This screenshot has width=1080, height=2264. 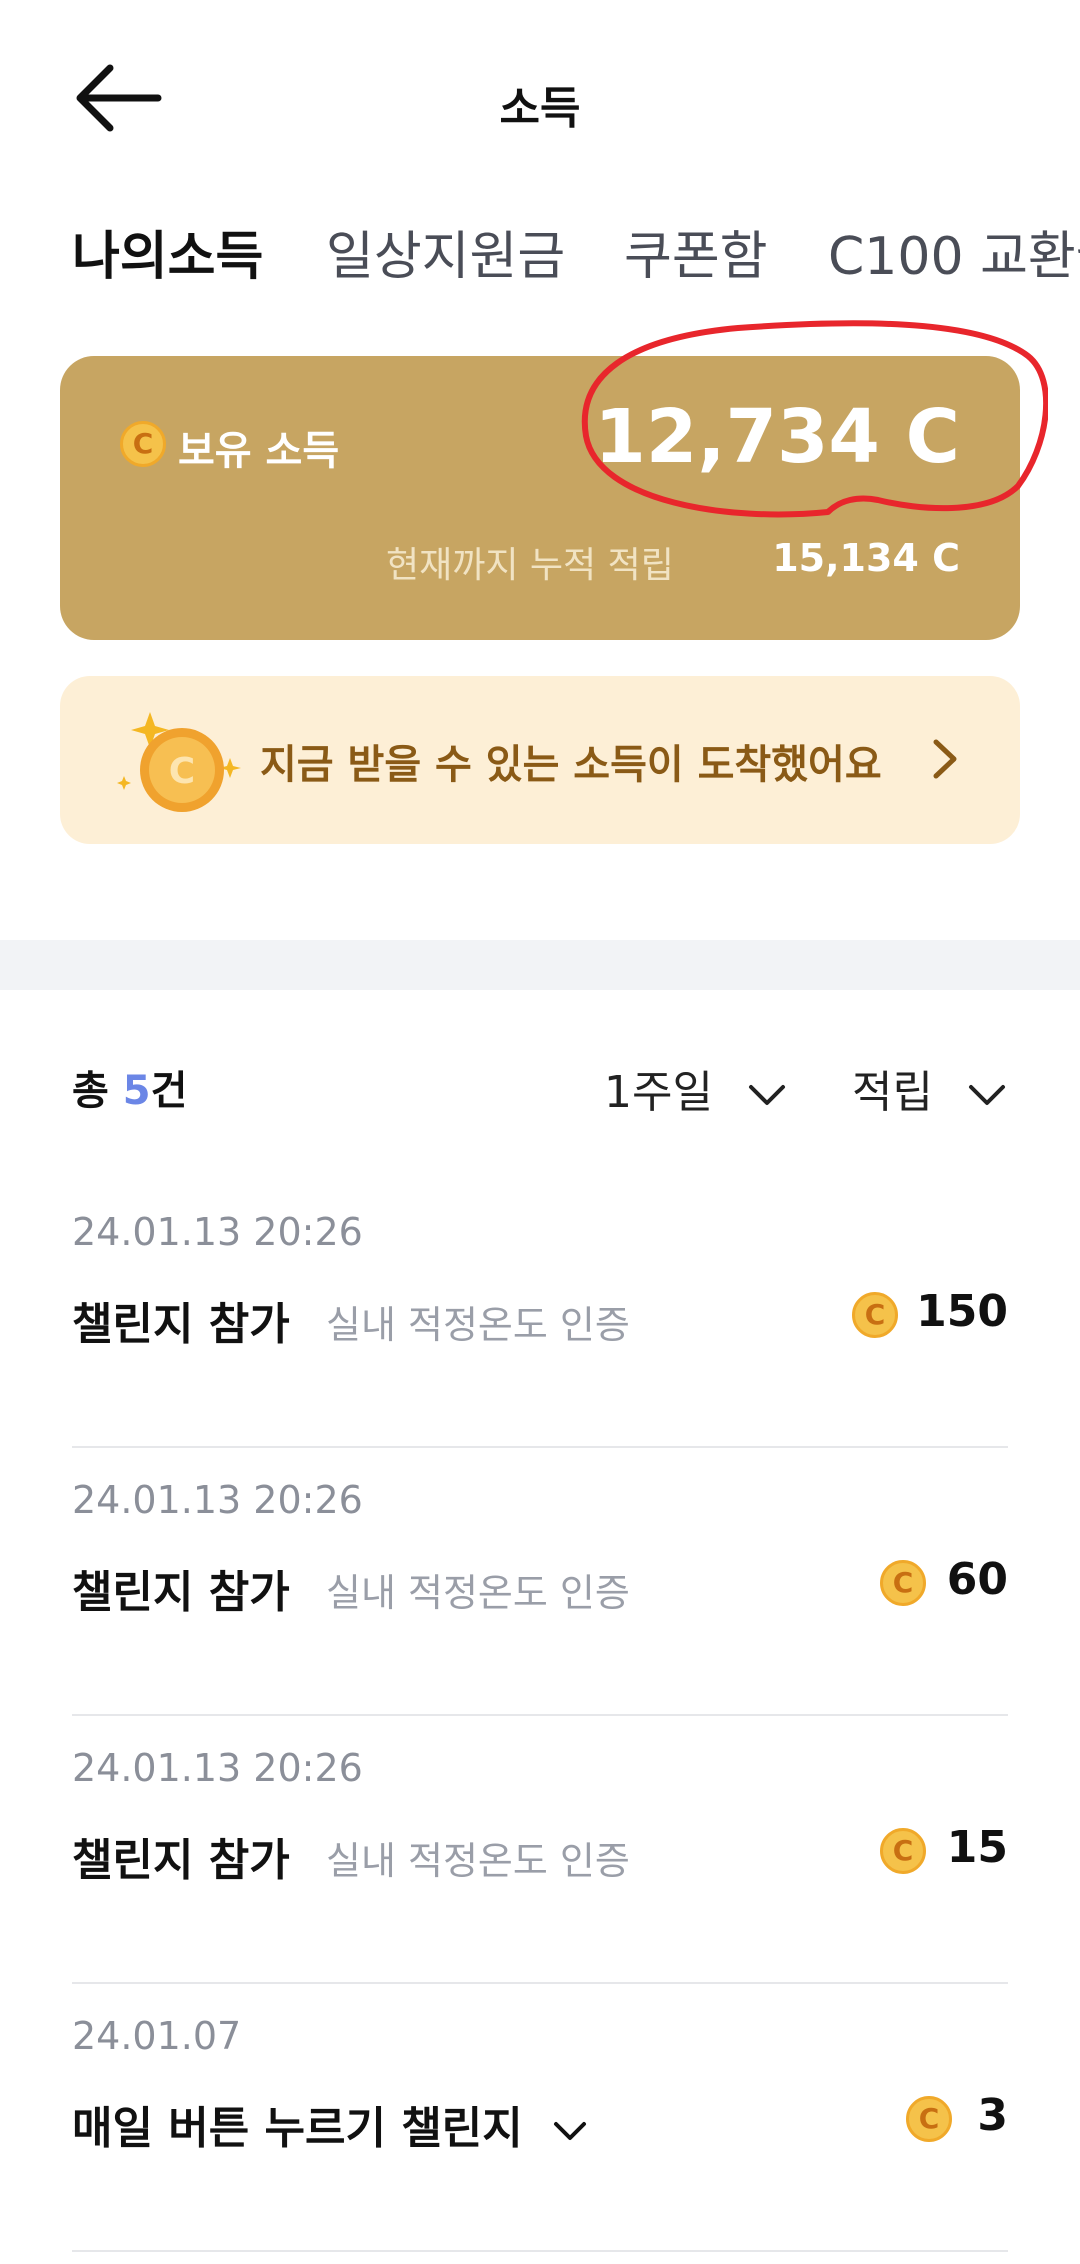 I want to click on accumulated-label: 현재까지 누적 적립, so click(x=530, y=565).